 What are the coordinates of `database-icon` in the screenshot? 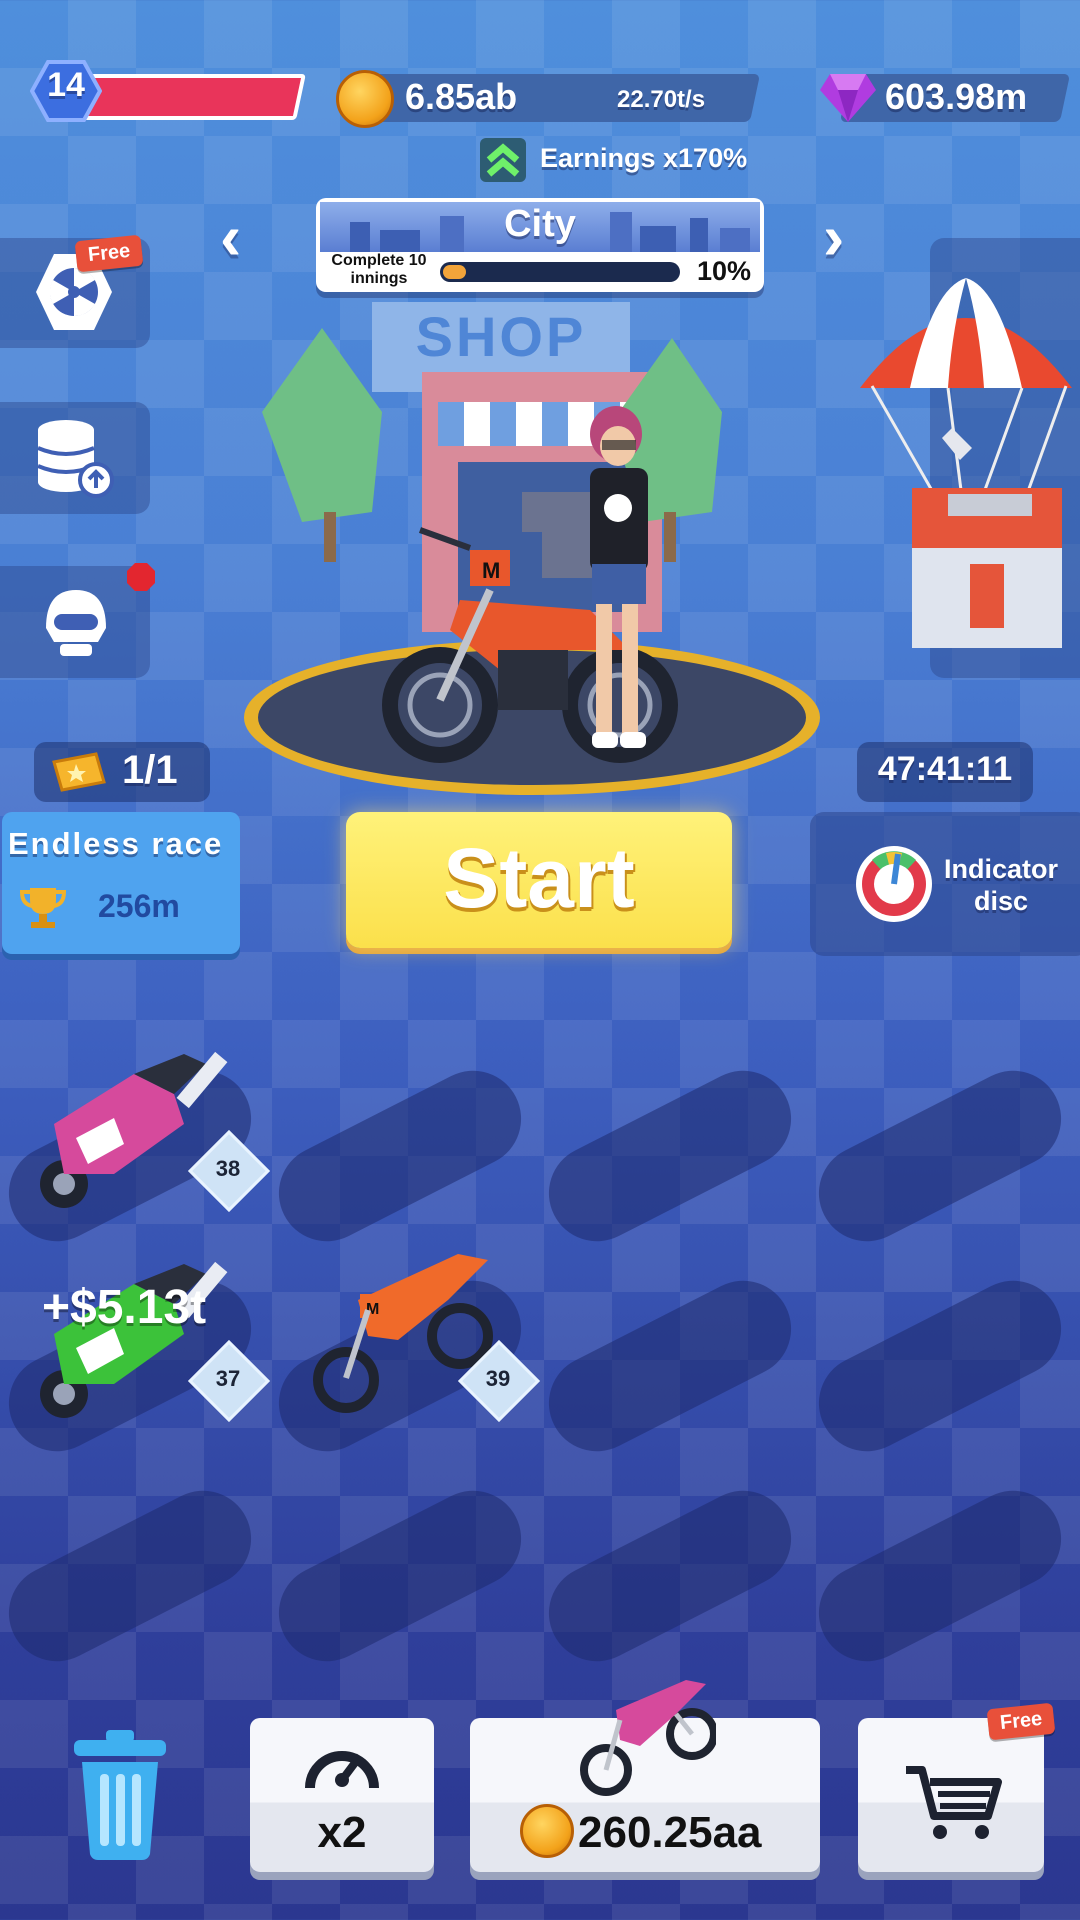 It's located at (75, 459).